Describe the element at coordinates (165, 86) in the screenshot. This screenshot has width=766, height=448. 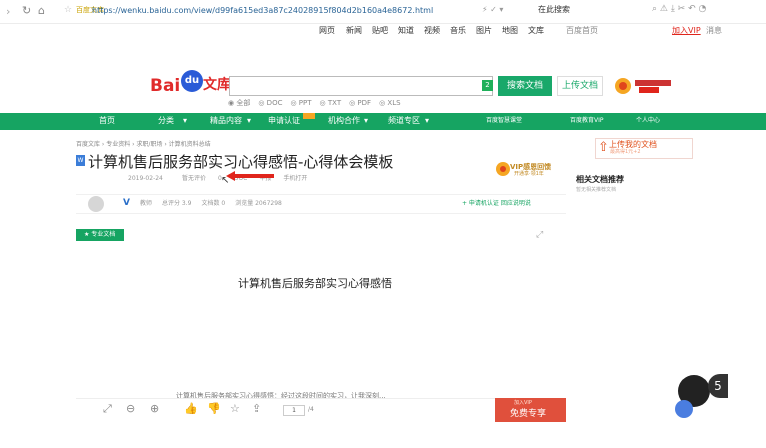
I see `logo-bai: Bai` at that location.